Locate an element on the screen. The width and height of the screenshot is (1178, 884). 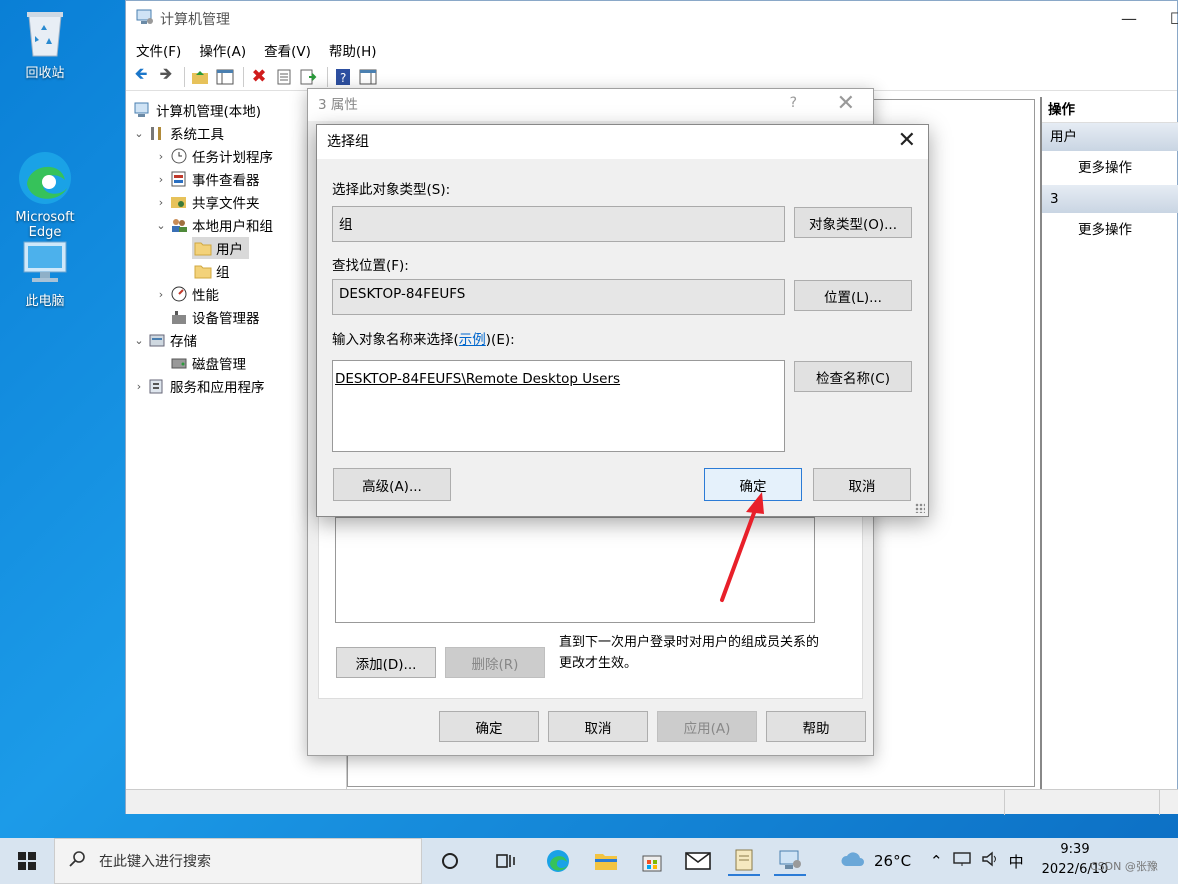
help-question-icon: ? is located at coordinates (793, 103).